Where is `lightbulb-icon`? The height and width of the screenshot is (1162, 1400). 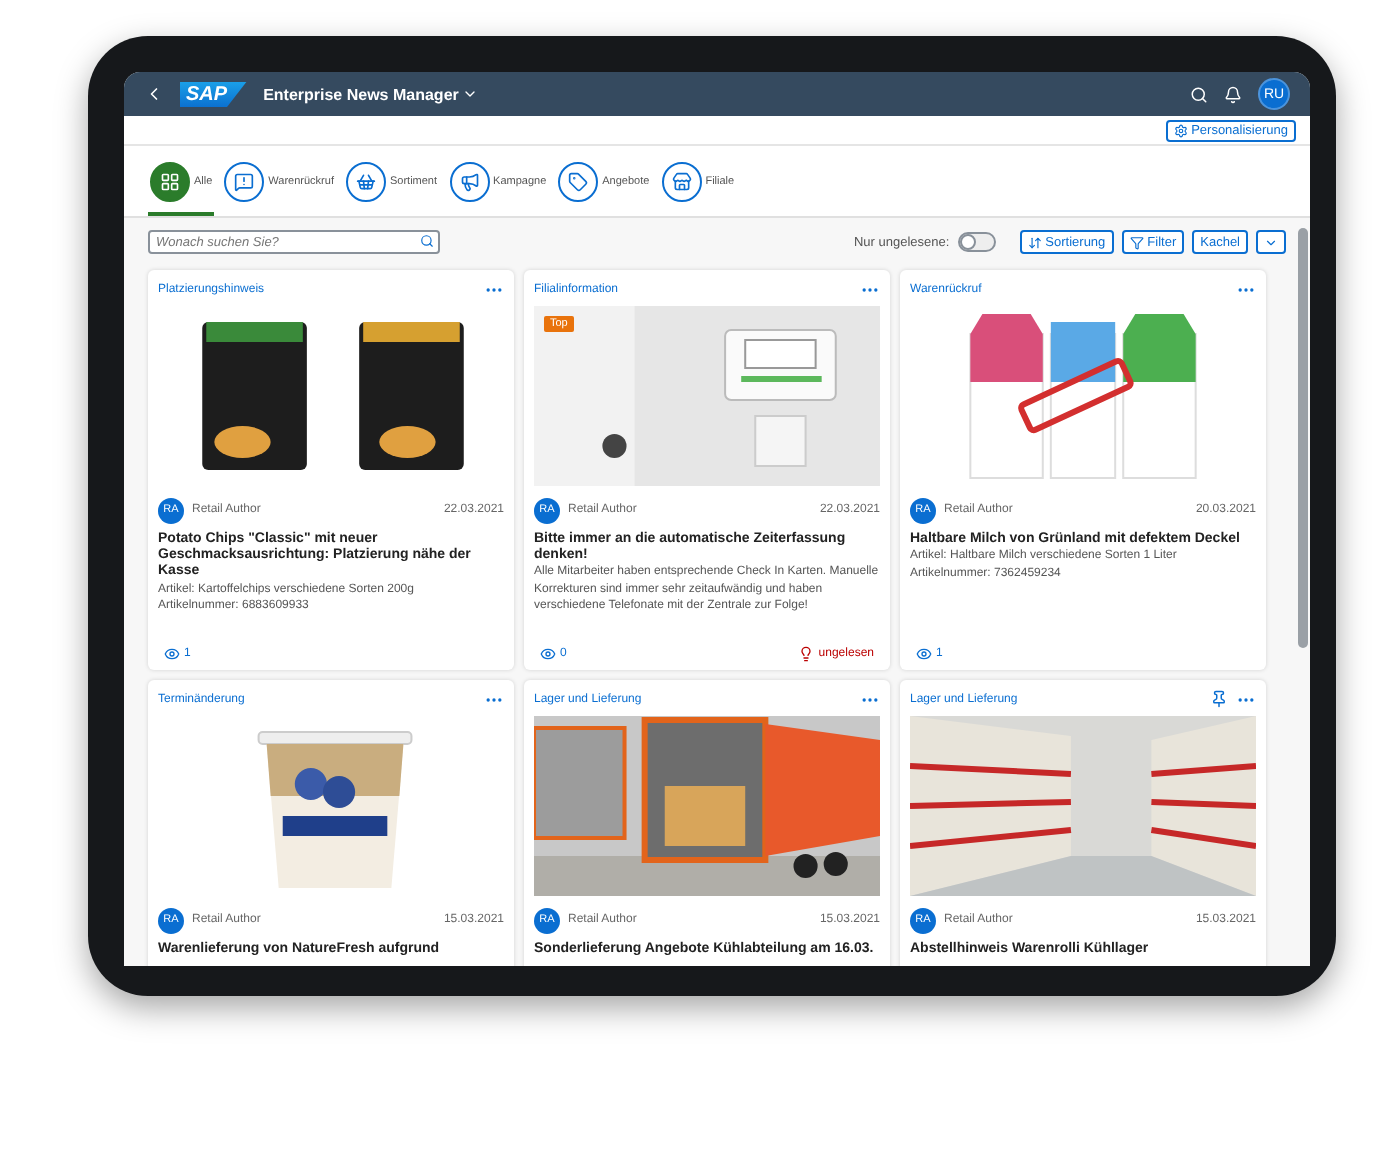 lightbulb-icon is located at coordinates (806, 654).